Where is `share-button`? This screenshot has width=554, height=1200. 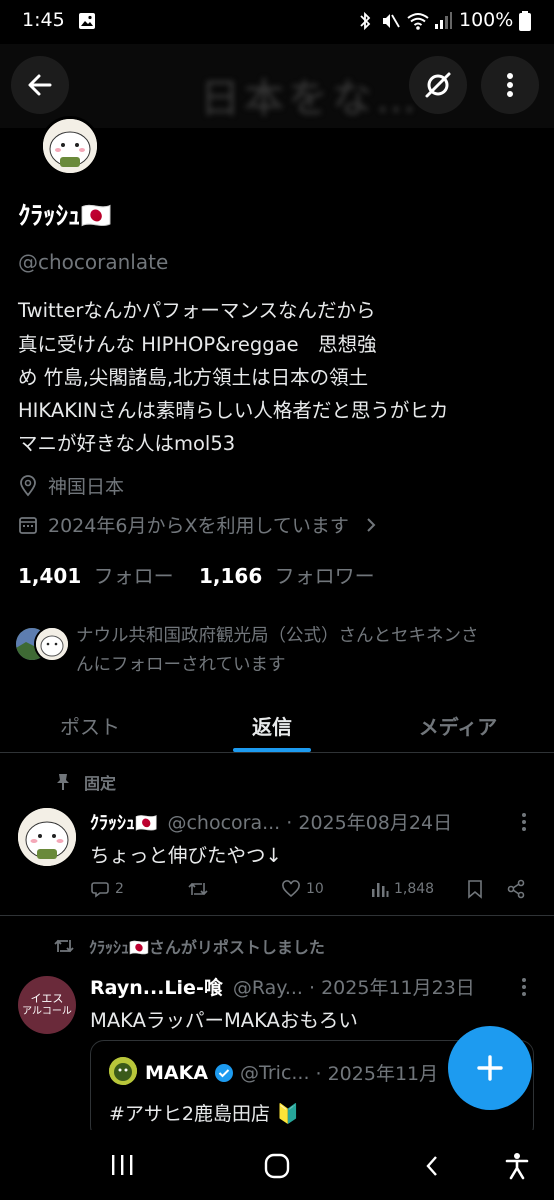
share-button is located at coordinates (516, 889).